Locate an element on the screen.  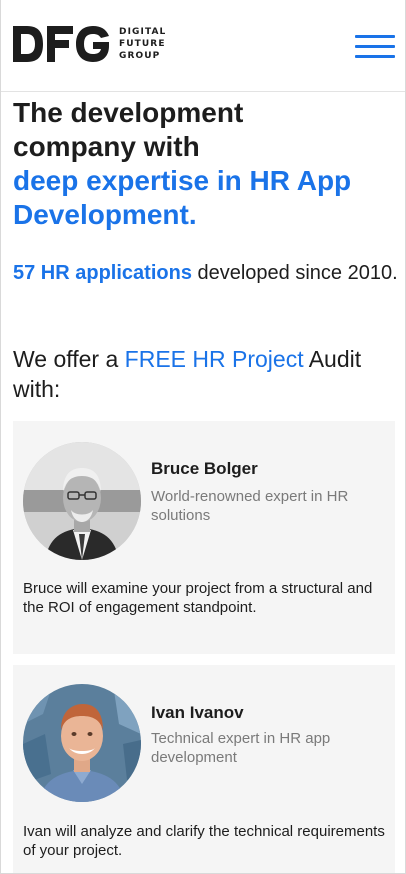
hr-apps-stat: 57 HR applications developed since 2010. is located at coordinates (205, 273).